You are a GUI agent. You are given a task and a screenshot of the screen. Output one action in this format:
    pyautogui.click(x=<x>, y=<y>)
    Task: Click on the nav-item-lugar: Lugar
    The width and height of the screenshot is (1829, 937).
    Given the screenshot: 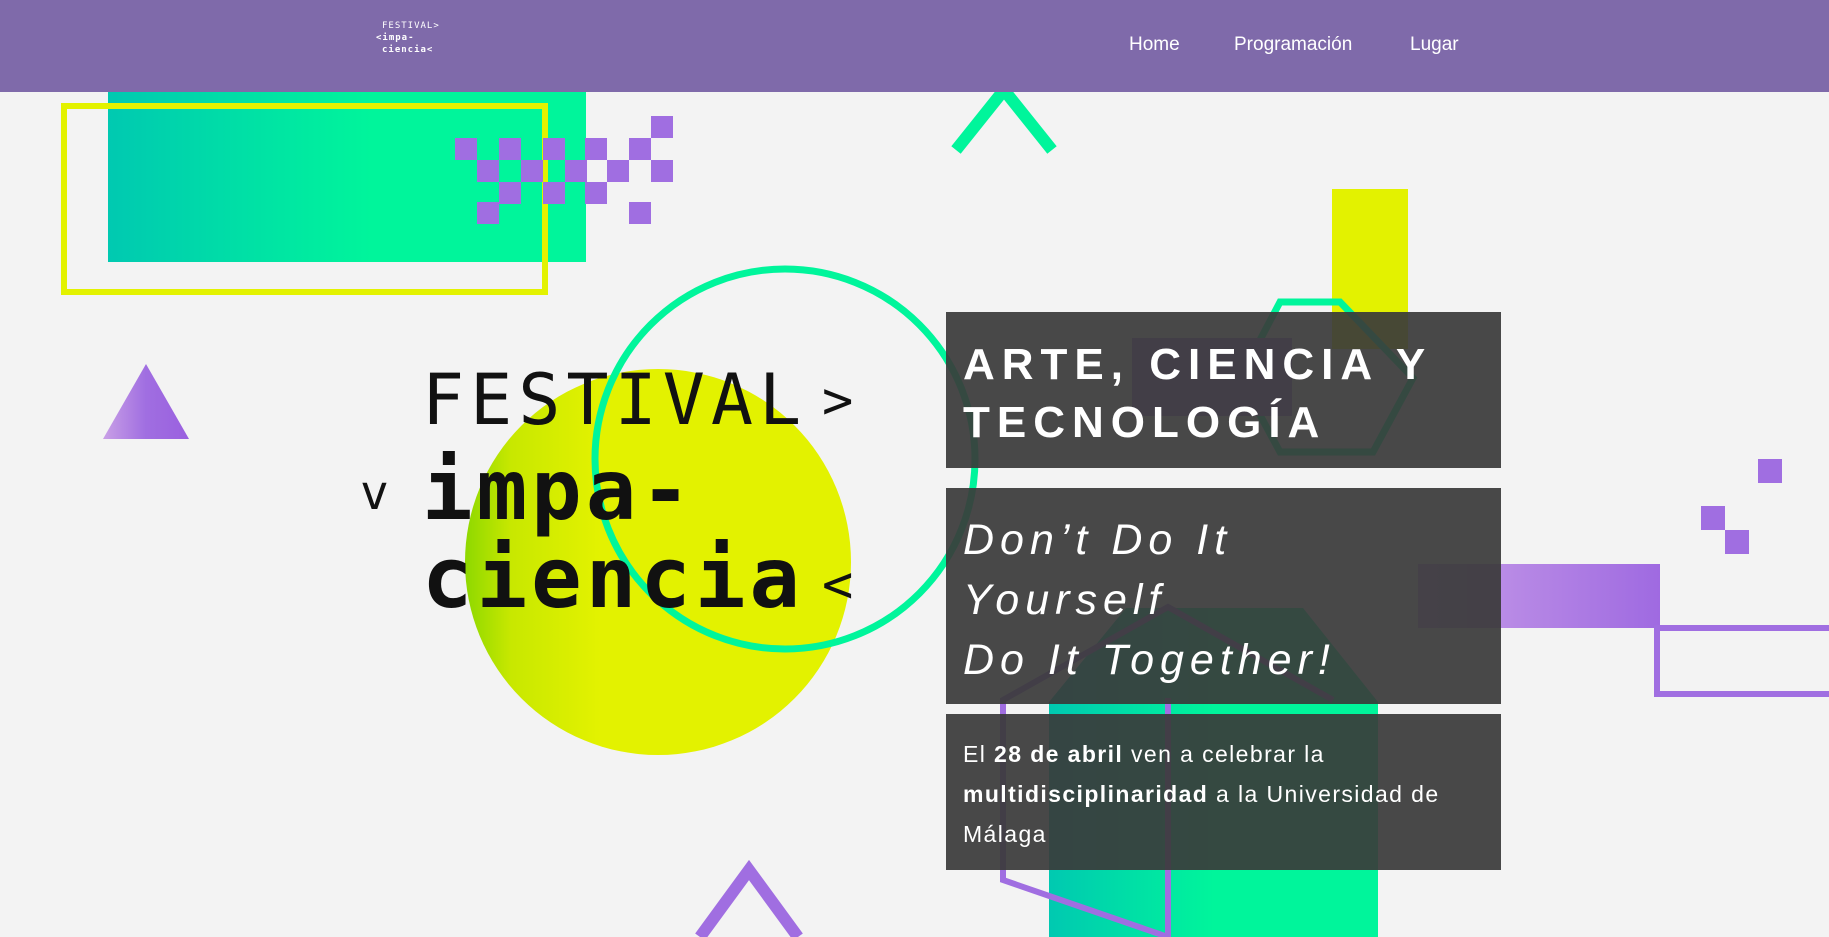 What is the action you would take?
    pyautogui.click(x=1434, y=45)
    